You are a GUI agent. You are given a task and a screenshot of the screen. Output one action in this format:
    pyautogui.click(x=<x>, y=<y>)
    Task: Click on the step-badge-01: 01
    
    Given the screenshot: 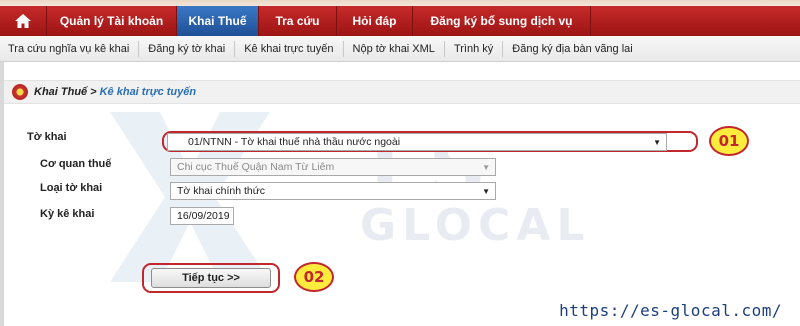 What is the action you would take?
    pyautogui.click(x=729, y=141)
    